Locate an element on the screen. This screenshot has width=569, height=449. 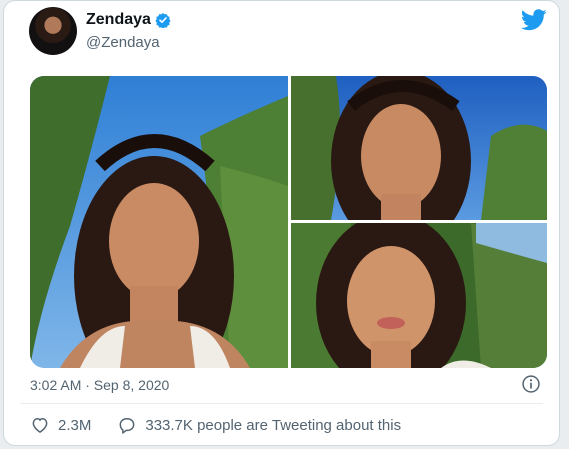
author-name-row: Zendaya is located at coordinates (128, 20).